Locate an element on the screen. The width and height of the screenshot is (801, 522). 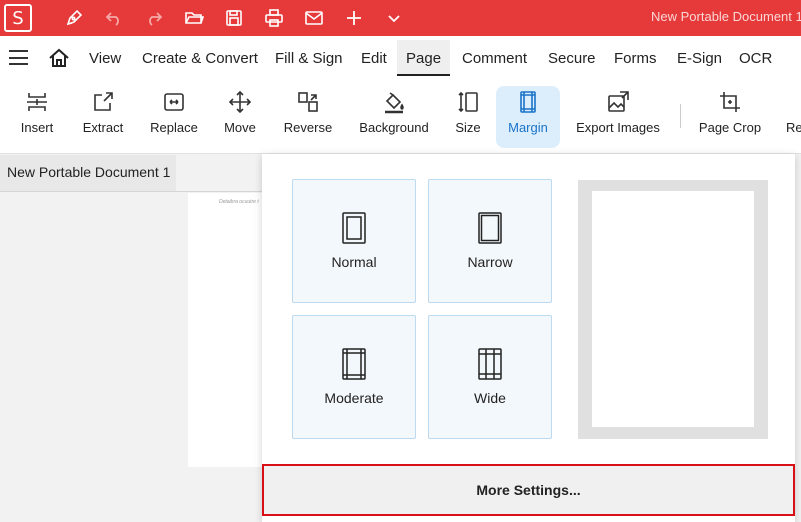
background-label: Background is located at coordinates (394, 127).